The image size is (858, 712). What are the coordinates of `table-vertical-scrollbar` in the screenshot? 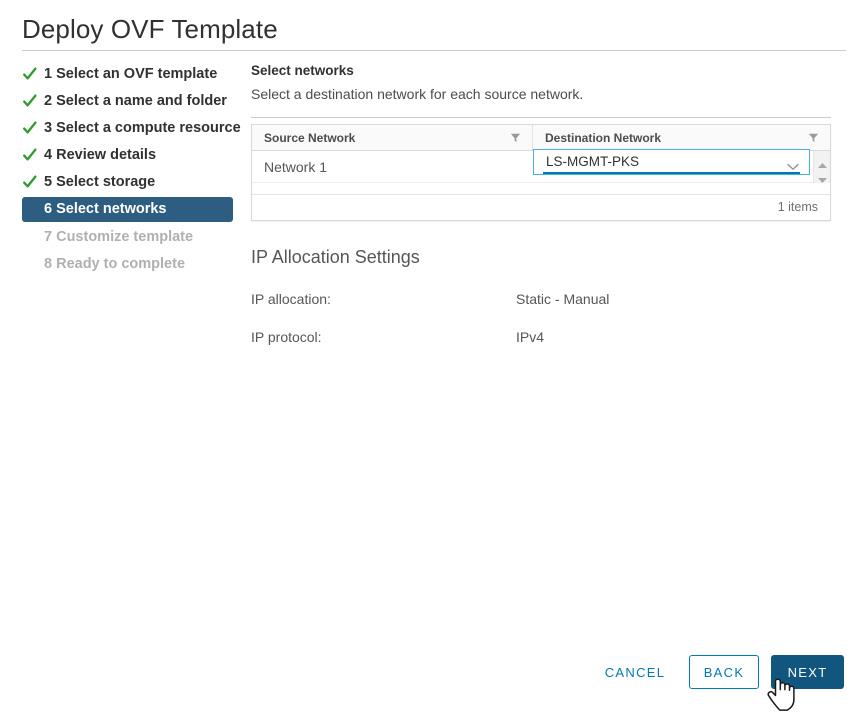 It's located at (821, 167).